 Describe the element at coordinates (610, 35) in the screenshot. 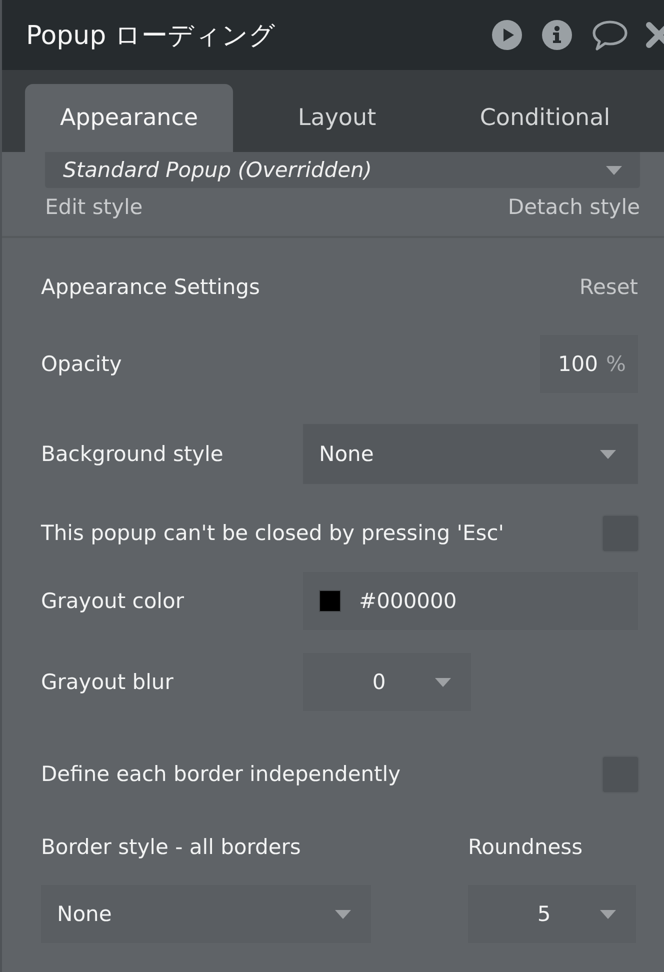

I see `comment-icon` at that location.